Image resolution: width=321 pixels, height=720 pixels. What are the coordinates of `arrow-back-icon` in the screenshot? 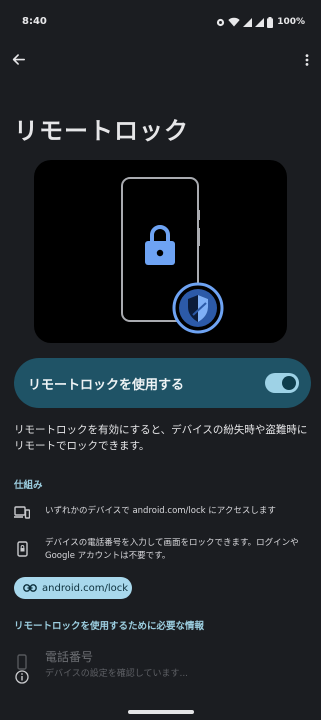 It's located at (18, 60).